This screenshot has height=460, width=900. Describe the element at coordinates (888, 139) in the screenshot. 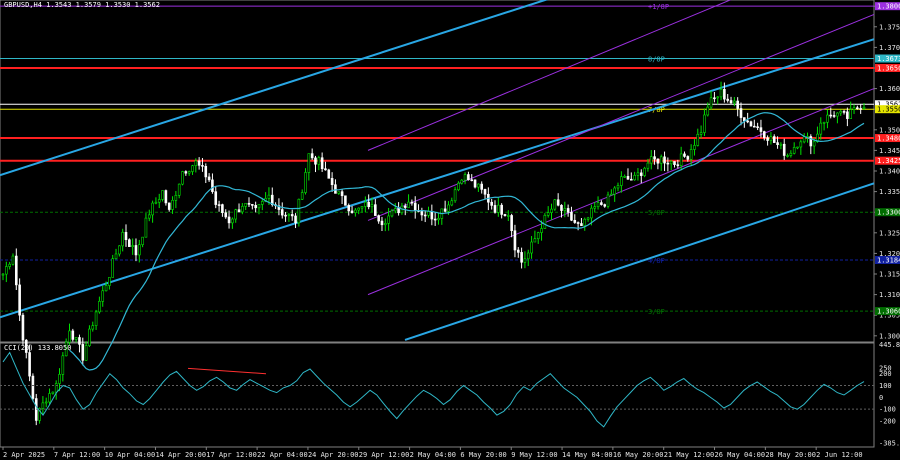

I see `level-tag-label: 1.3480` at that location.